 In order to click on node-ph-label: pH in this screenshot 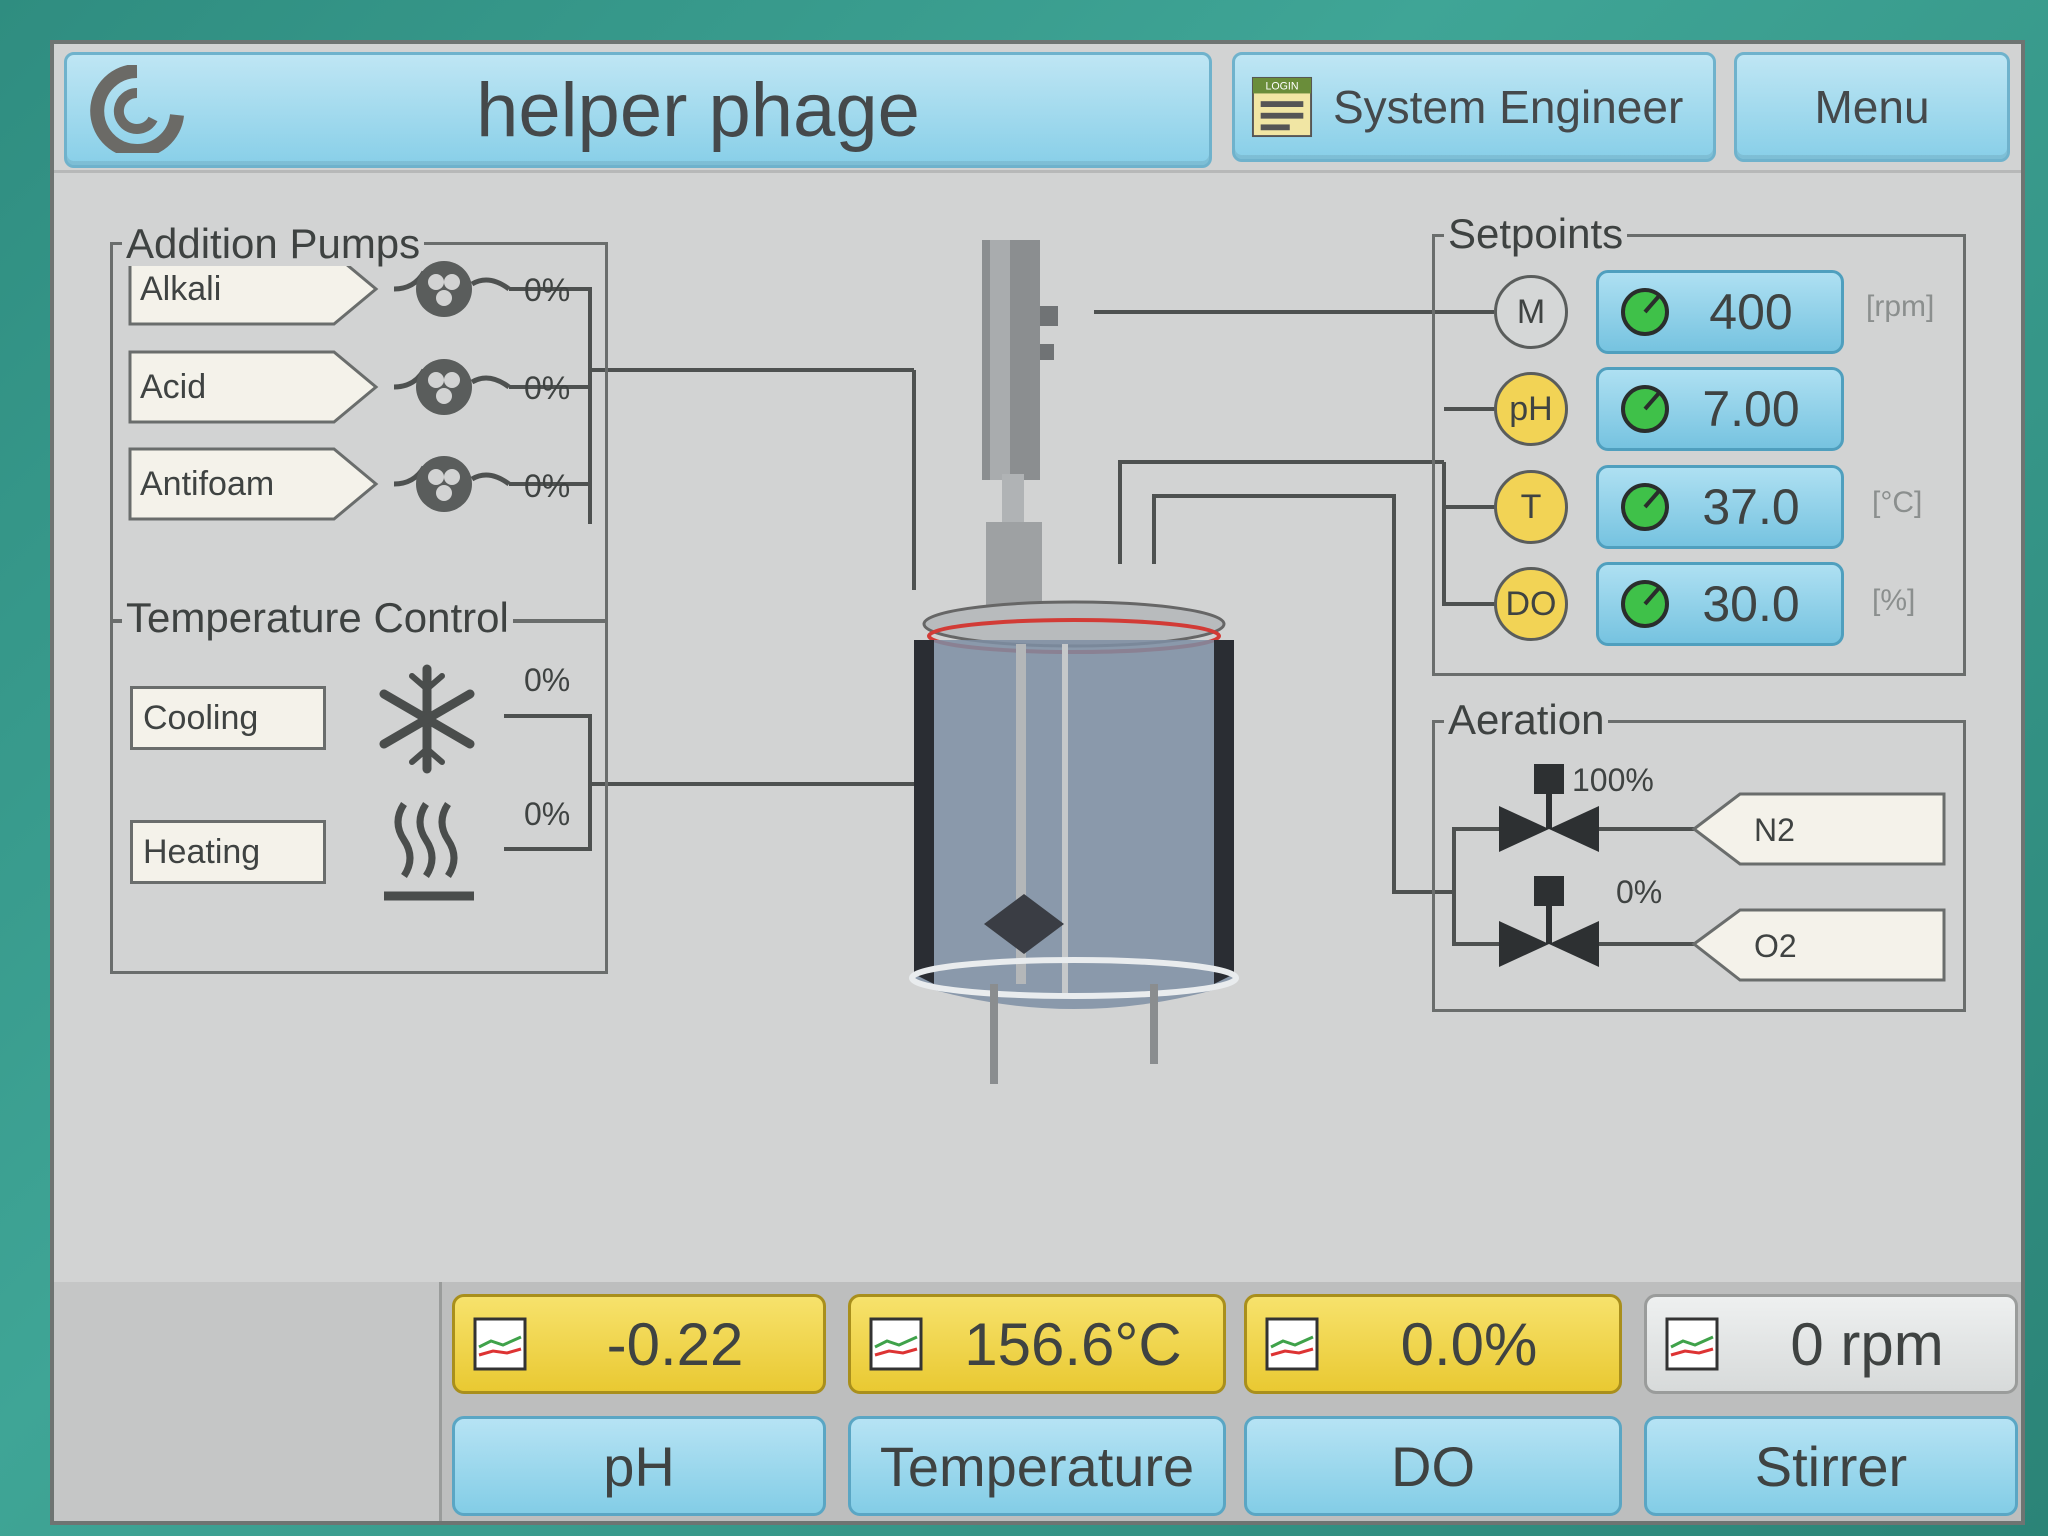, I will do `click(1531, 408)`.